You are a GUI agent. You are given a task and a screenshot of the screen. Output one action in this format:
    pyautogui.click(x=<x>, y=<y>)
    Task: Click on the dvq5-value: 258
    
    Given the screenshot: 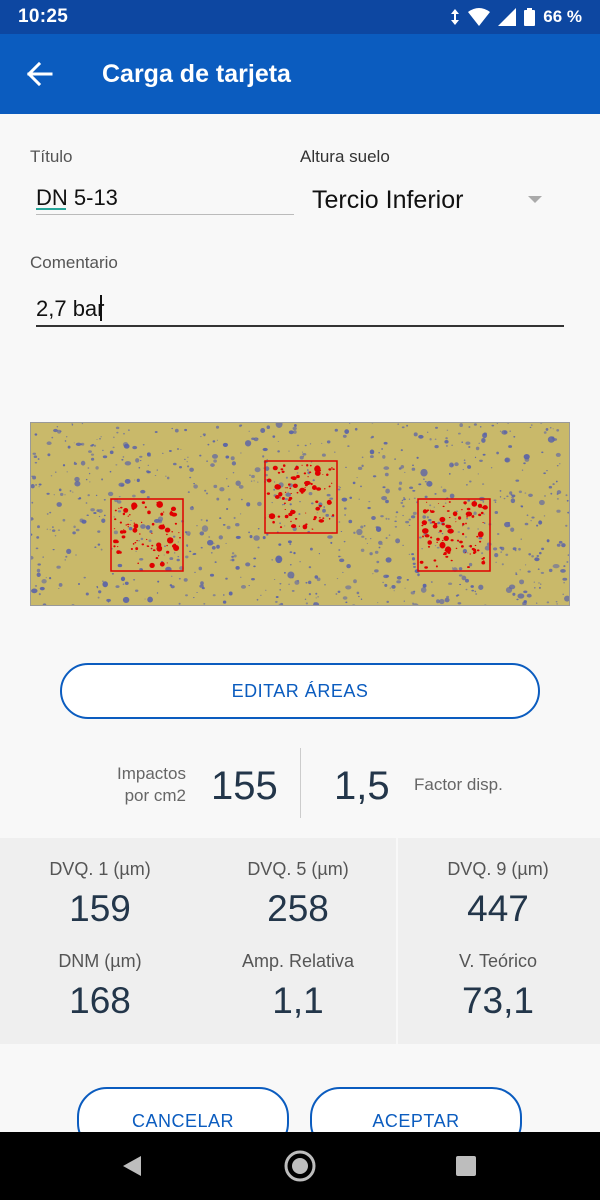 What is the action you would take?
    pyautogui.click(x=298, y=908)
    